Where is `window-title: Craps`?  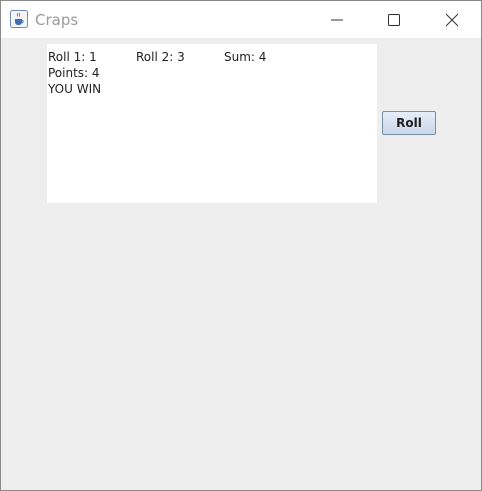
window-title: Craps is located at coordinates (57, 20).